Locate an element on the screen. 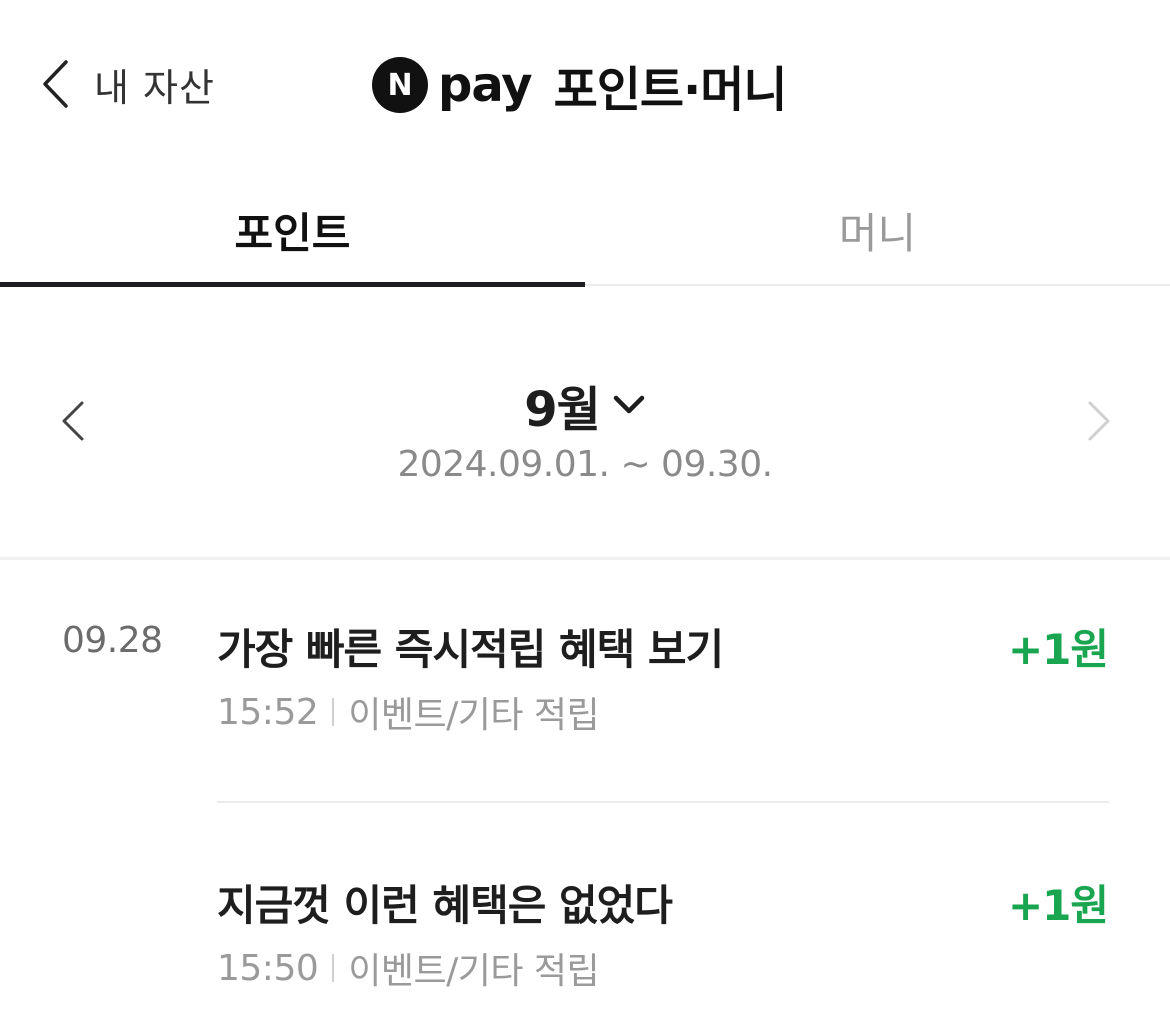  transaction-title: 지금껏 이런 혜택은 없었다 is located at coordinates (445, 905).